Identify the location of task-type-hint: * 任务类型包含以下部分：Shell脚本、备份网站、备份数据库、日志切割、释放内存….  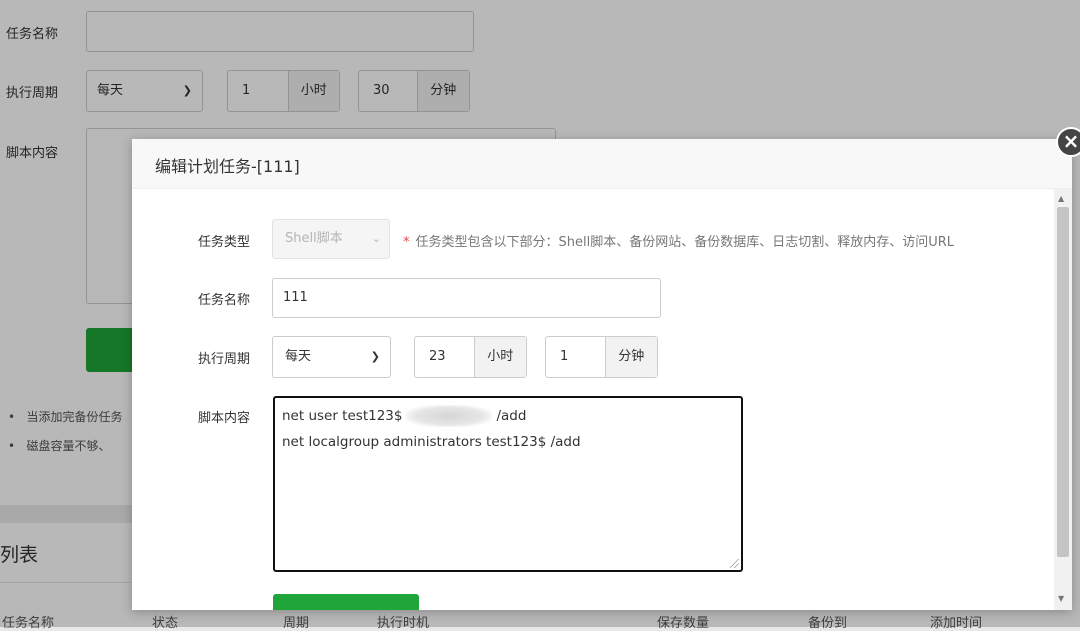
(679, 242).